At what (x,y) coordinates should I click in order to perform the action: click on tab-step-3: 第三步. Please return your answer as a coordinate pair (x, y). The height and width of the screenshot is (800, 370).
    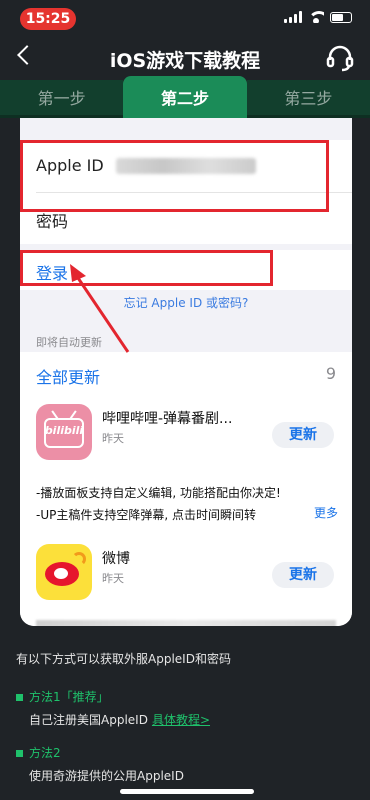
    Looking at the image, I should click on (308, 99).